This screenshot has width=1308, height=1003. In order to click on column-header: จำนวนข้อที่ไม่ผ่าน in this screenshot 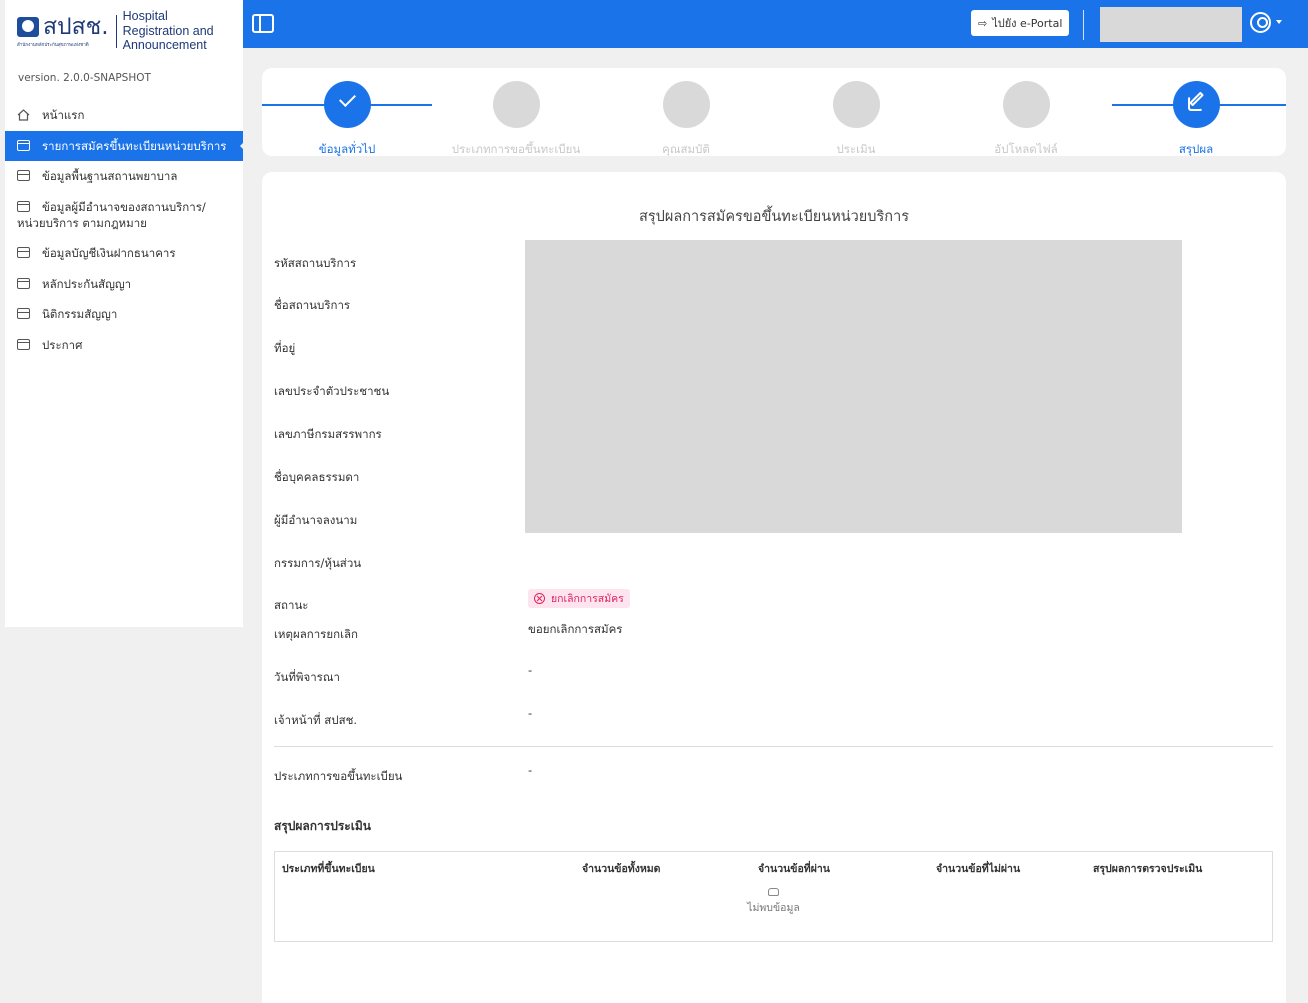, I will do `click(978, 869)`.